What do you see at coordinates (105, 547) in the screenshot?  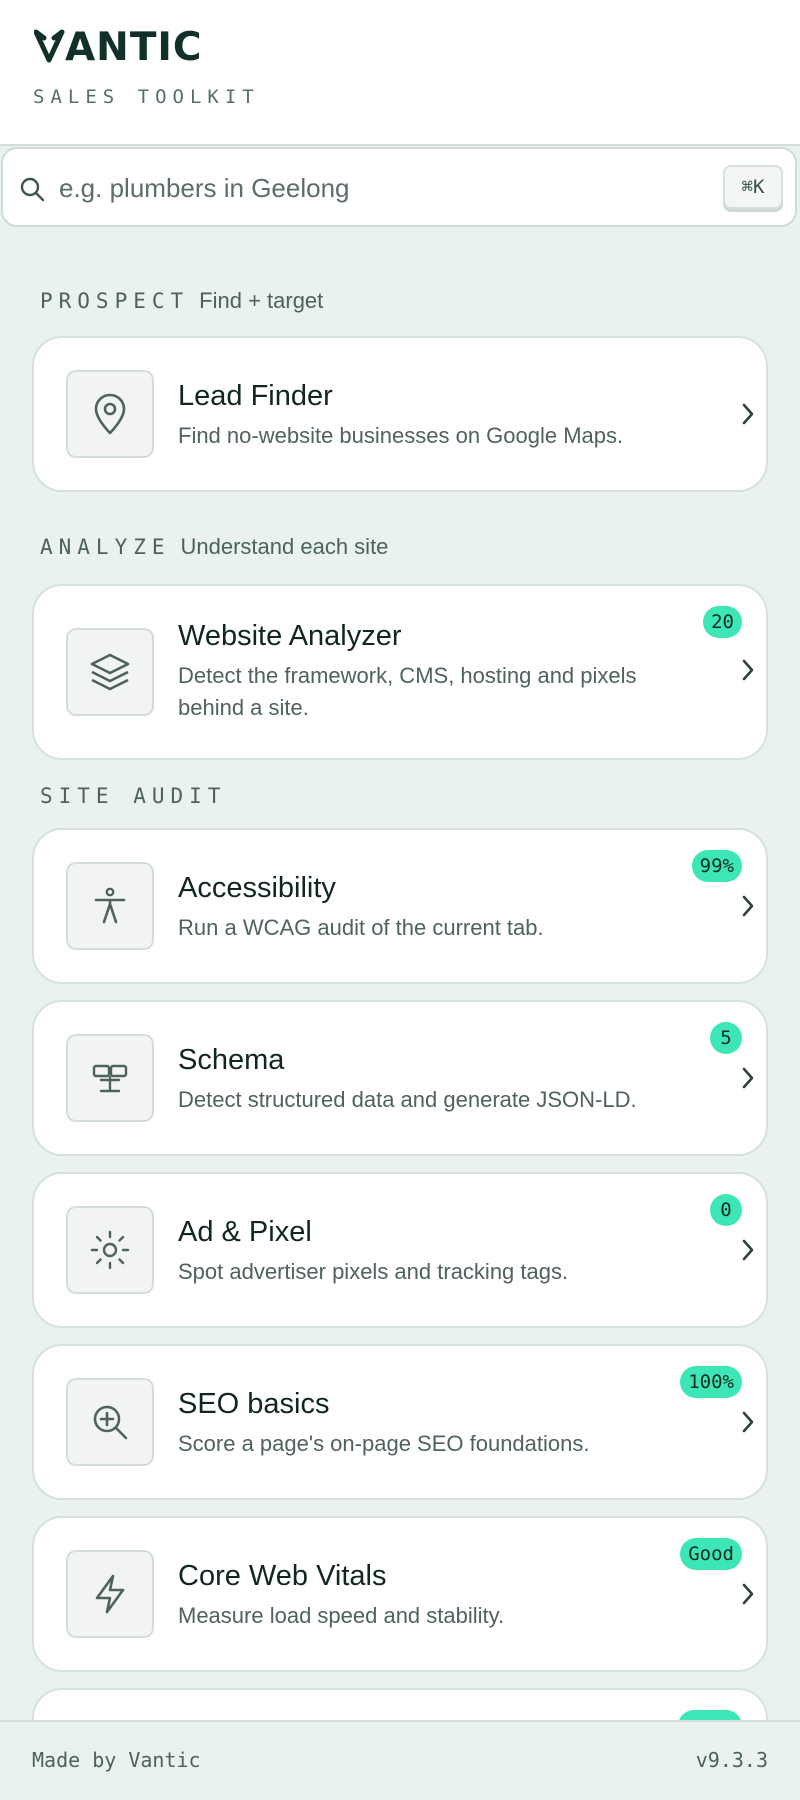 I see `section-title: ANALYZE` at bounding box center [105, 547].